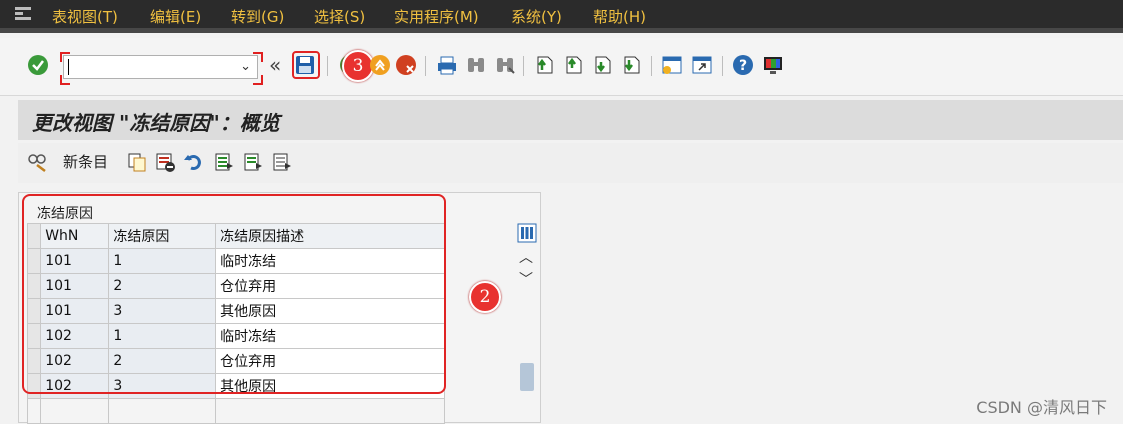 The width and height of the screenshot is (1123, 424). I want to click on last-page-icon, so click(631, 65).